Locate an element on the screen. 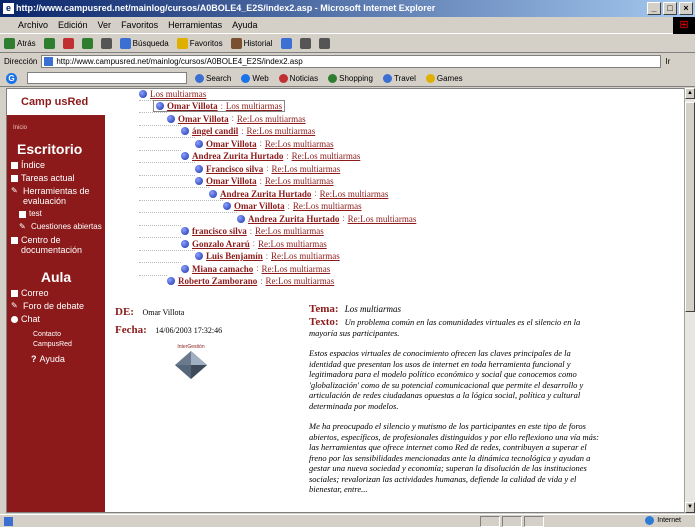 This screenshot has height=527, width=695. campusred-logo: Camp usRed is located at coordinates (56, 102).